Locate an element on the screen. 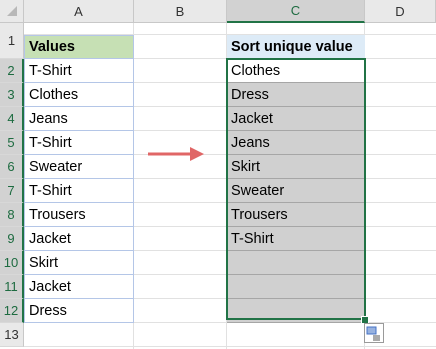  row-header-11: 11 is located at coordinates (12, 287).